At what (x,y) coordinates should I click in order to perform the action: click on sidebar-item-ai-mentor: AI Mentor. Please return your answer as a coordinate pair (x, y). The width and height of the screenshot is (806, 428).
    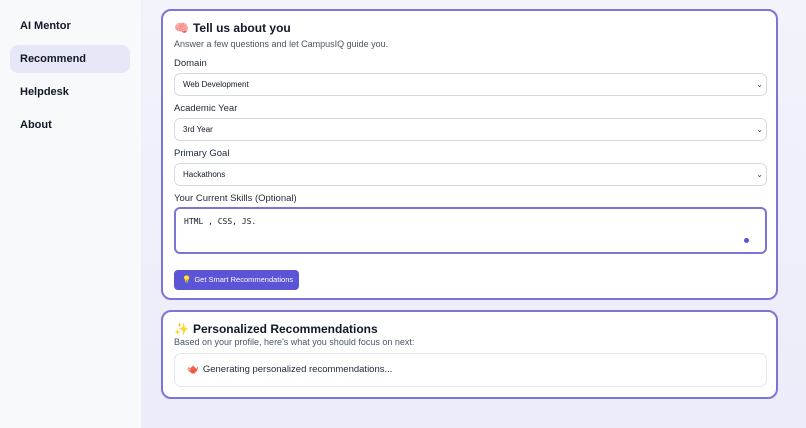
    Looking at the image, I should click on (70, 26).